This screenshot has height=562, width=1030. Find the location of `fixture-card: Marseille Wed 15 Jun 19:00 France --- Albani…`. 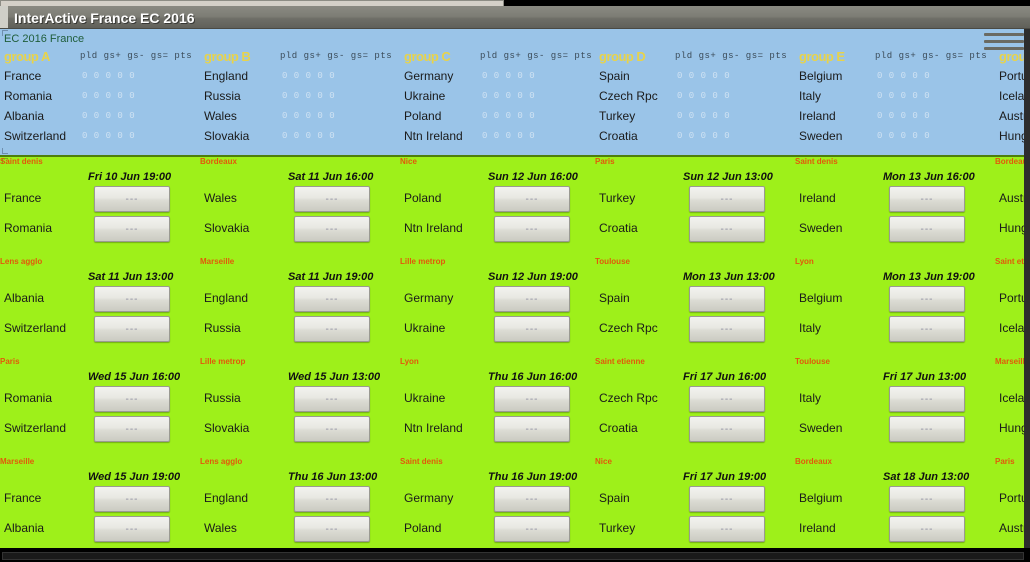

fixture-card: Marseille Wed 15 Jun 19:00 France --- Albani… is located at coordinates (100, 501).